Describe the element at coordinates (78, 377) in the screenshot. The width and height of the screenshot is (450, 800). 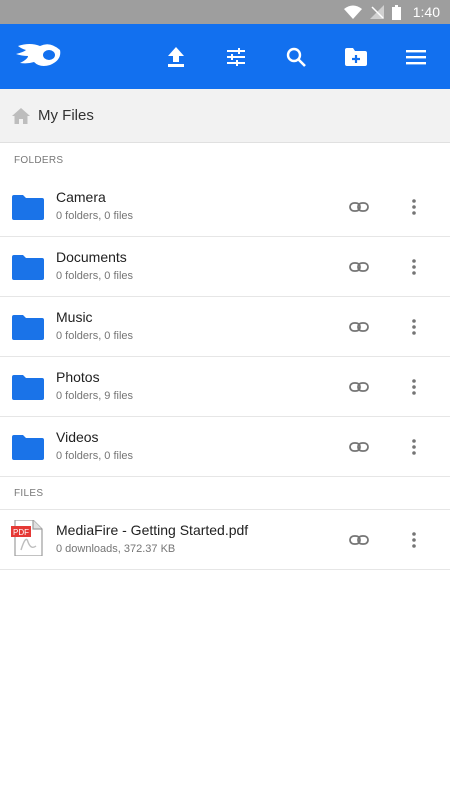
I see `folder-name: Photos` at that location.